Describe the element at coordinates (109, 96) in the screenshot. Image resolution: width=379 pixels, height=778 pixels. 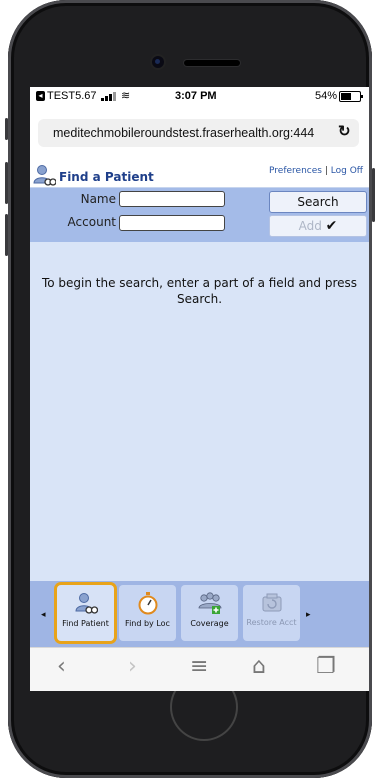
I see `signal-icon` at that location.